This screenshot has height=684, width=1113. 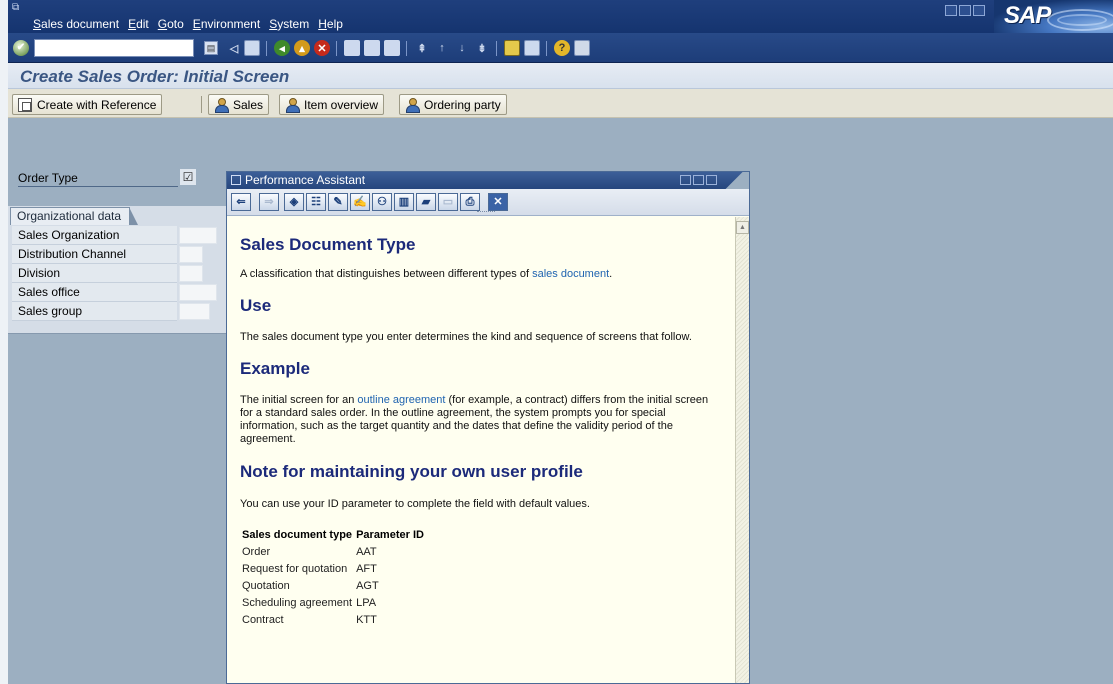 What do you see at coordinates (582, 48) in the screenshot?
I see `layout-icon` at bounding box center [582, 48].